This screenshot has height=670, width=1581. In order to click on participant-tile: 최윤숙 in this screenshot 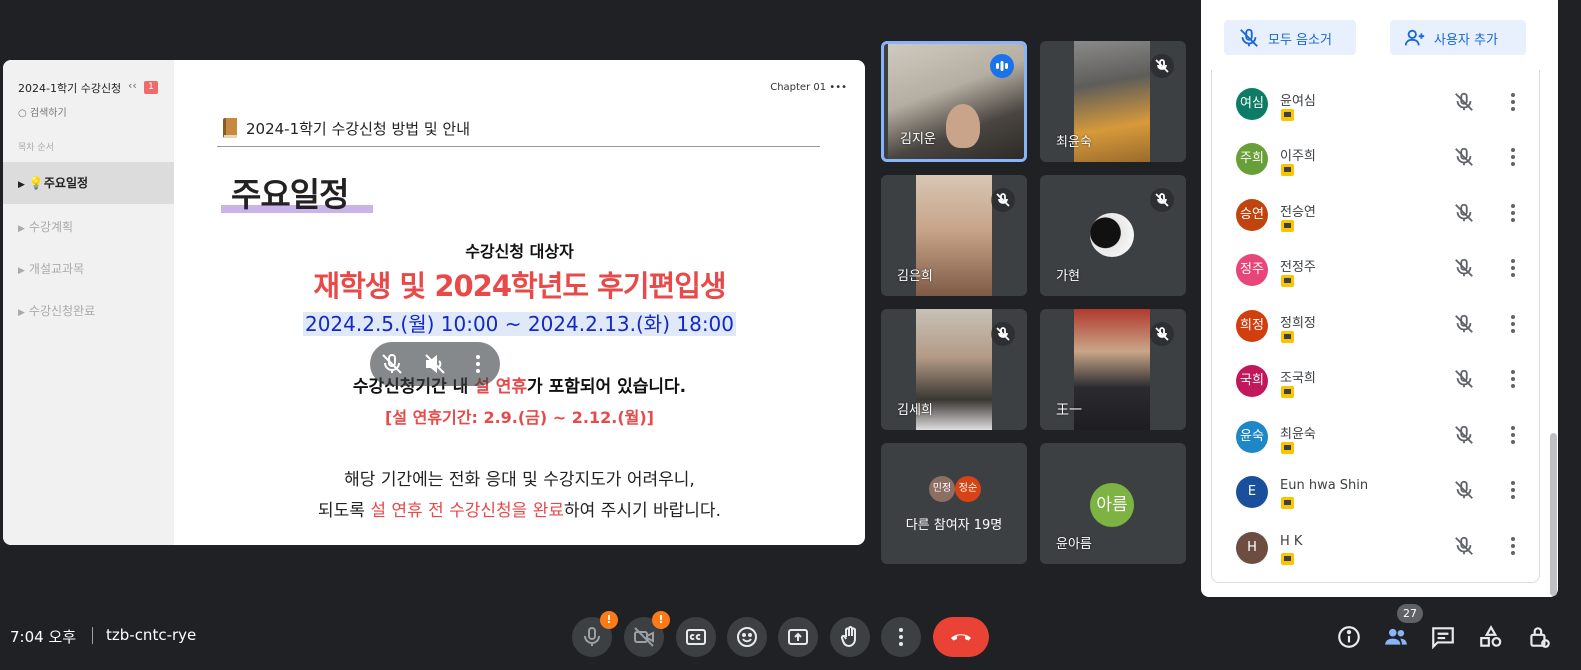, I will do `click(1113, 101)`.